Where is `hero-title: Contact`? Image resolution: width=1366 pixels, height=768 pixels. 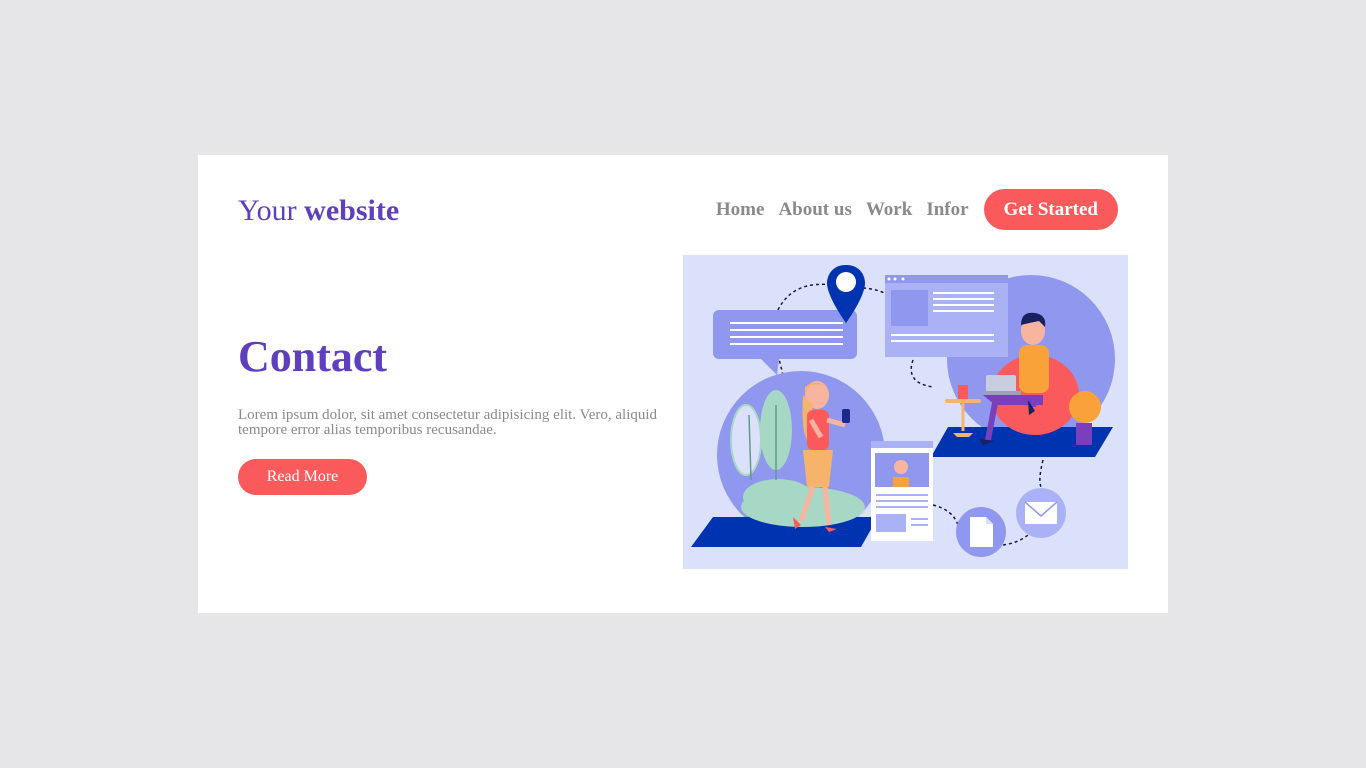
hero-title: Contact is located at coordinates (313, 356).